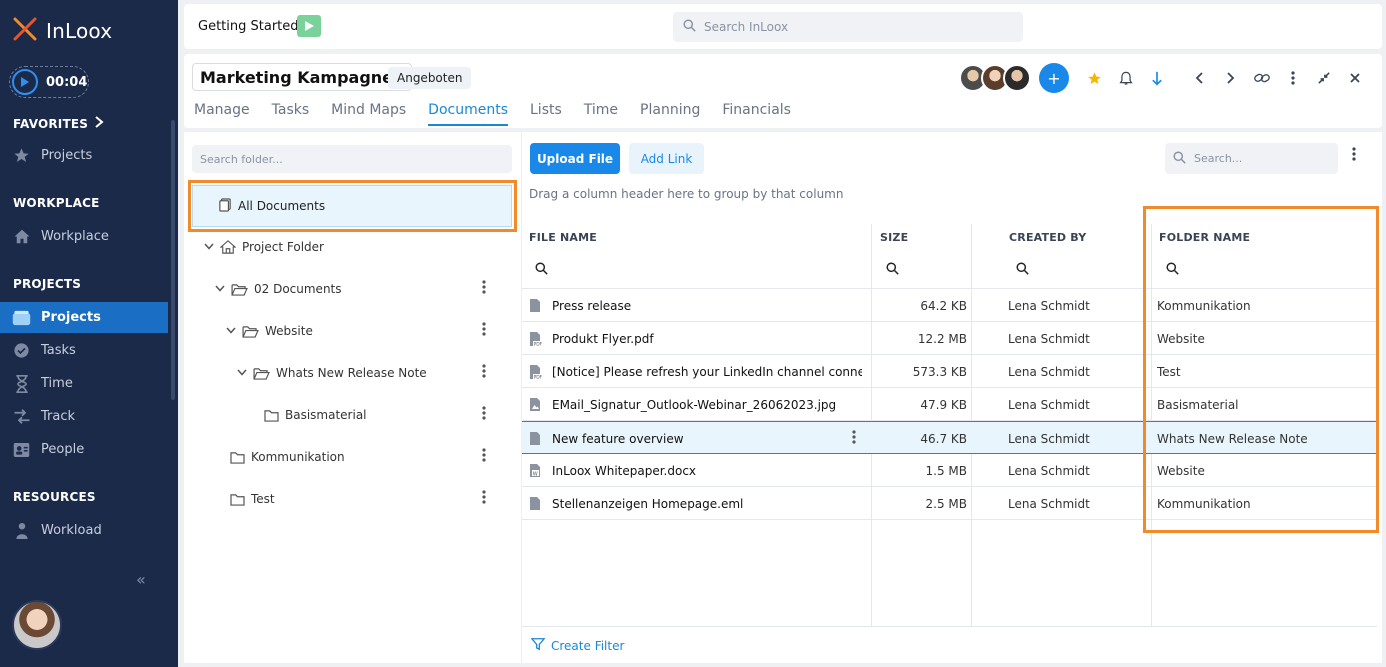 The width and height of the screenshot is (1386, 667). I want to click on project-status-badge: Angeboten, so click(430, 78).